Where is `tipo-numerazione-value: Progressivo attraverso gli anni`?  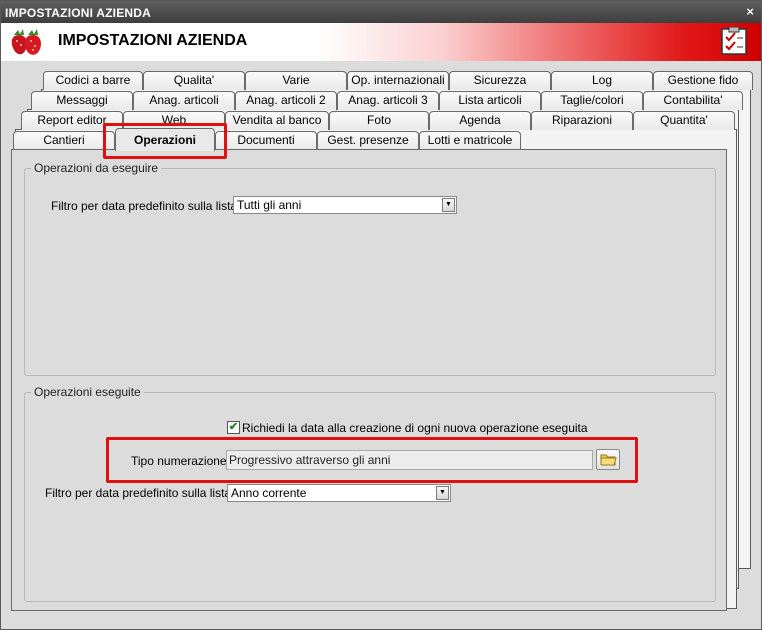 tipo-numerazione-value: Progressivo attraverso gli anni is located at coordinates (310, 460).